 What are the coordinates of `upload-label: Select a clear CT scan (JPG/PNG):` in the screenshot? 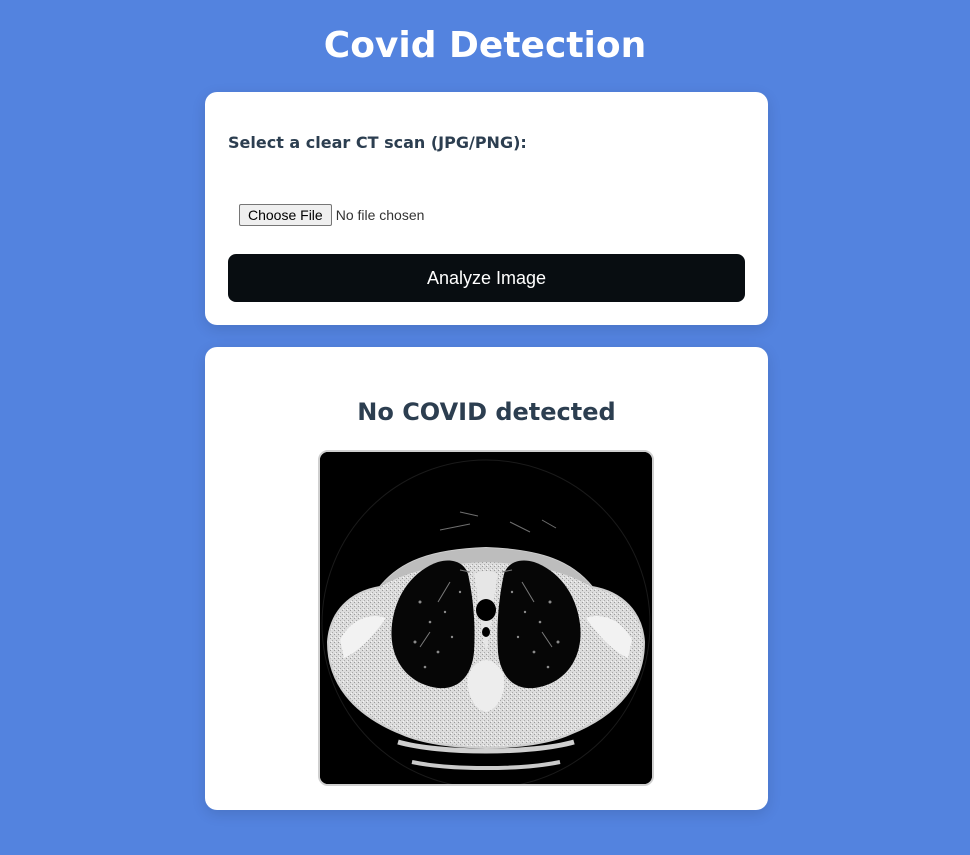 It's located at (377, 142).